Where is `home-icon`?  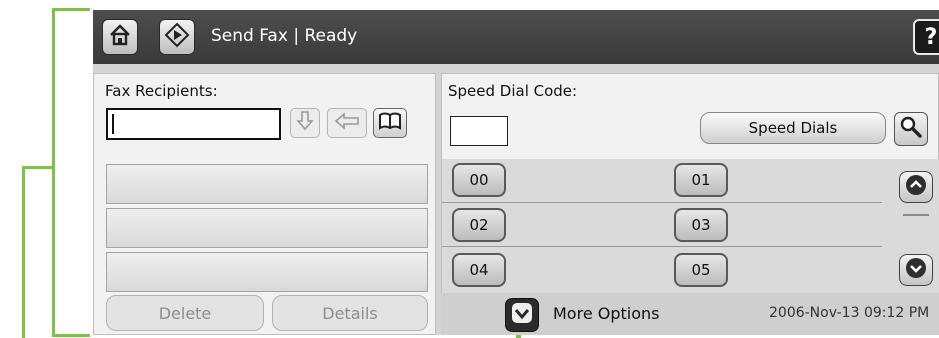
home-icon is located at coordinates (120, 37).